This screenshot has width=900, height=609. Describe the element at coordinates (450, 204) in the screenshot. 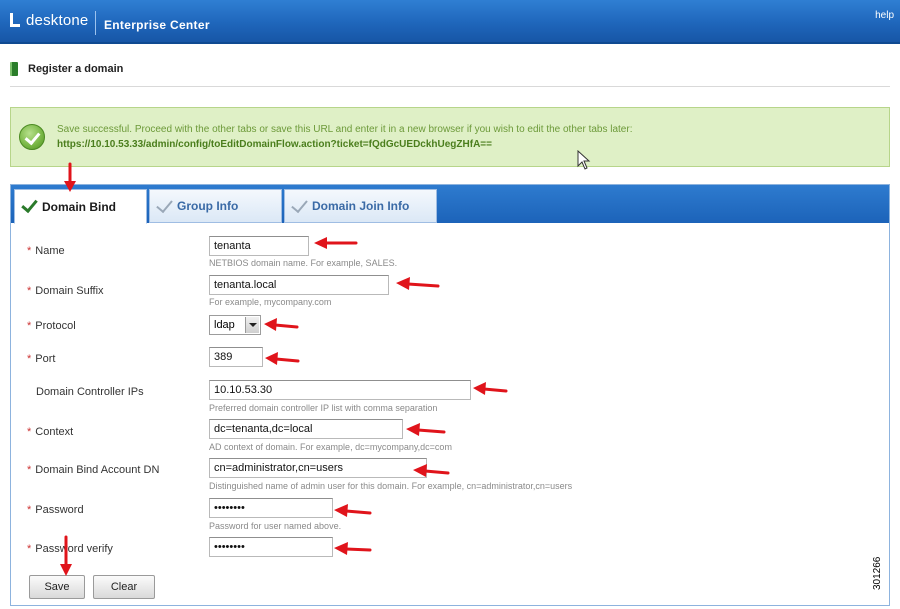

I see `tab-strip: Domain Bind Group Info Domain Join Info` at that location.